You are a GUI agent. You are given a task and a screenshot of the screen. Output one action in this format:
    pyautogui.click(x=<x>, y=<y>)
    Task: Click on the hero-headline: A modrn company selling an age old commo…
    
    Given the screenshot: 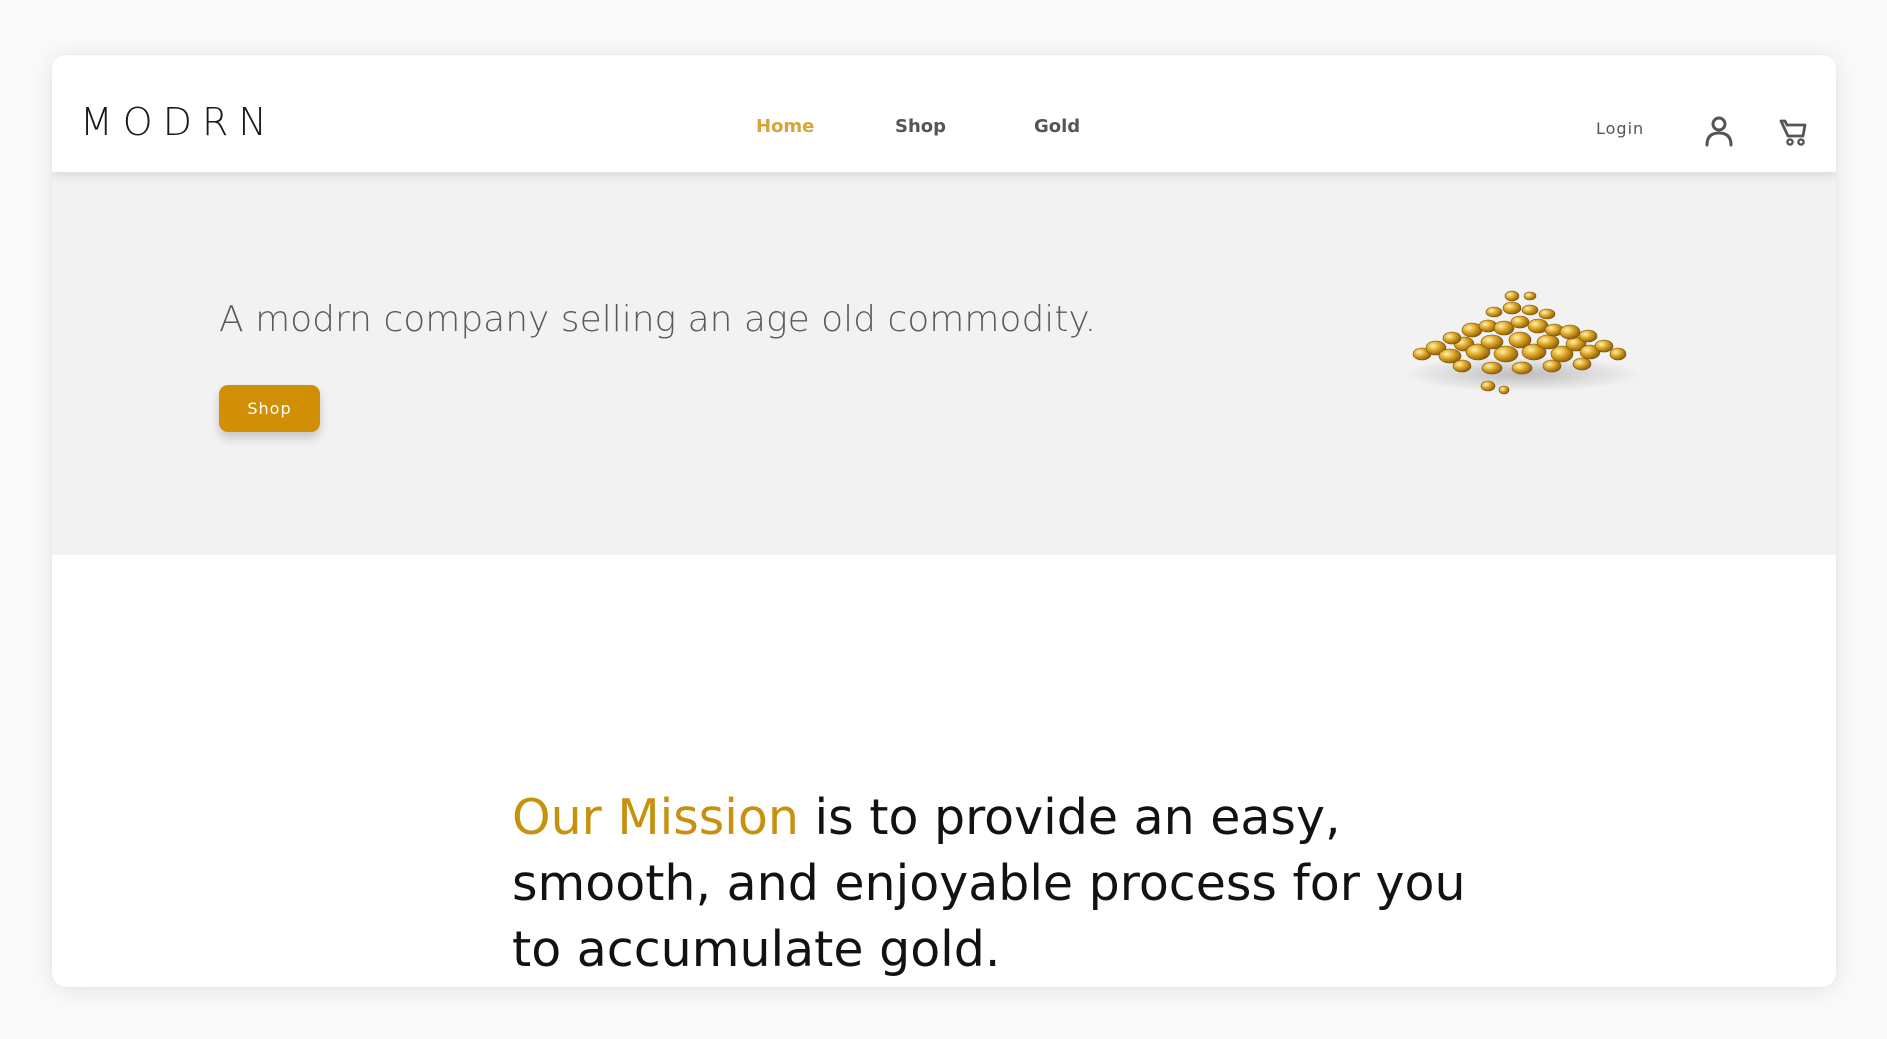 What is the action you would take?
    pyautogui.click(x=658, y=319)
    